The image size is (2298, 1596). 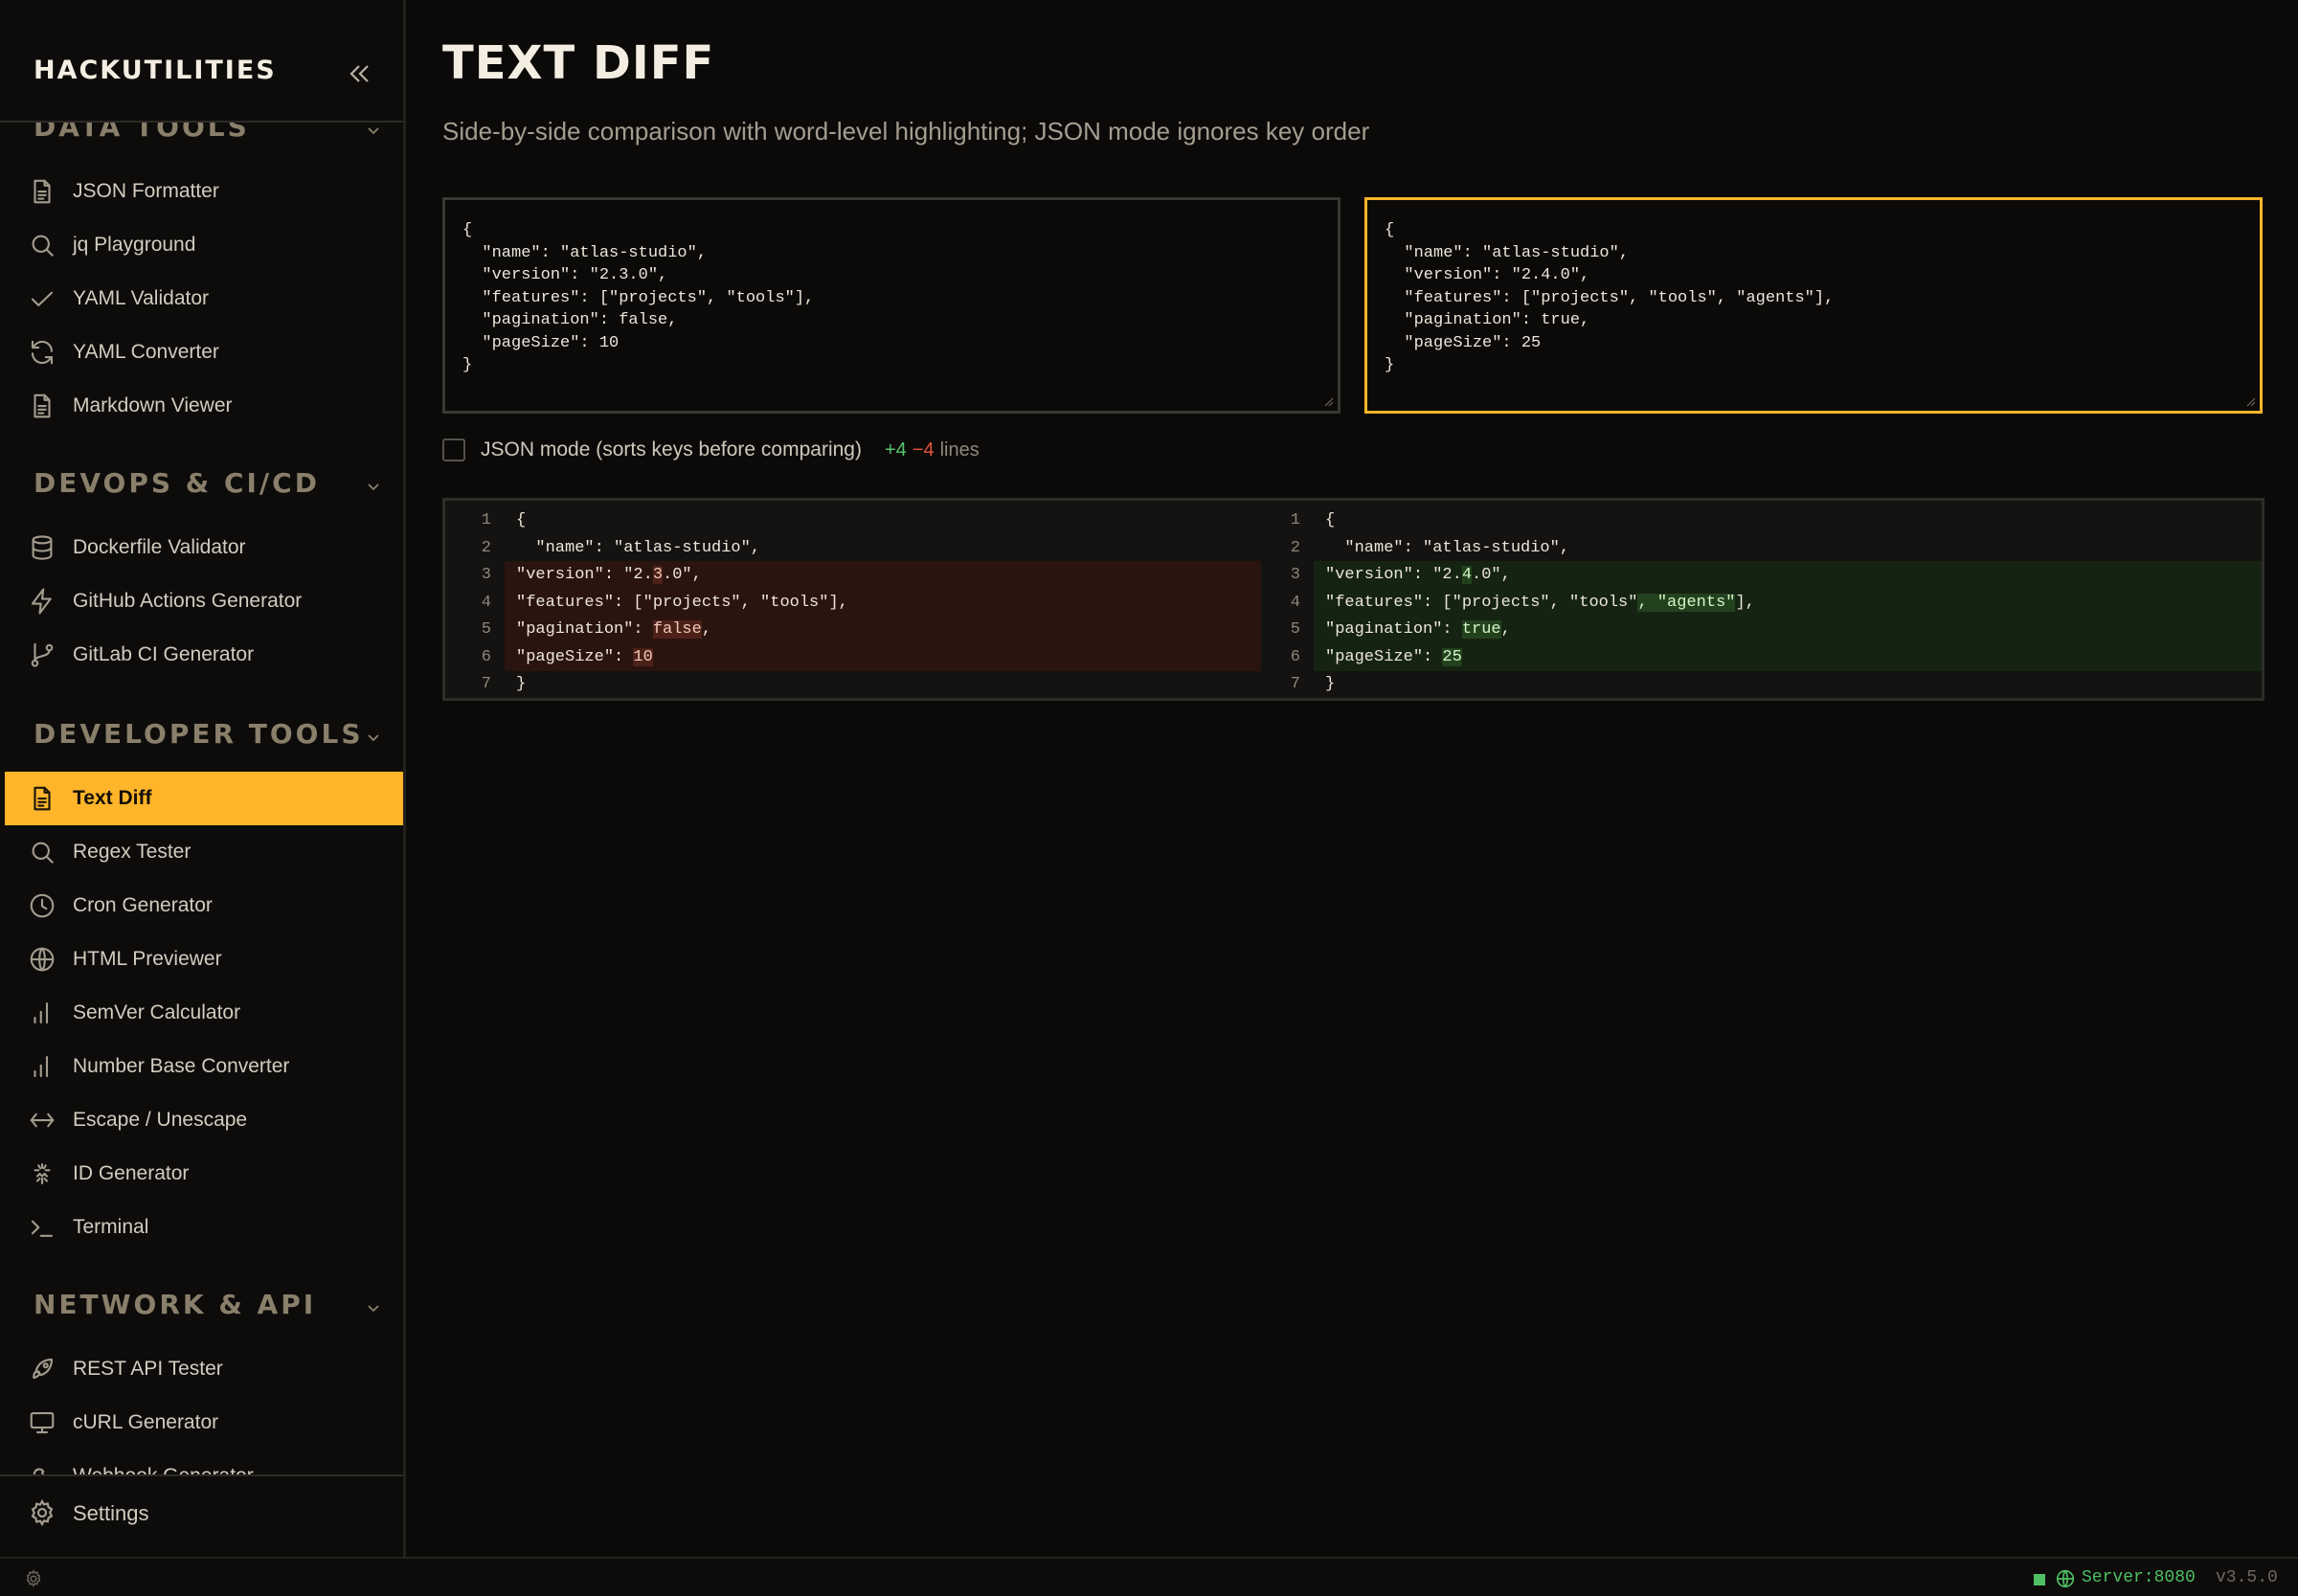 I want to click on brand-header: HACKUTILITIES, so click(x=202, y=61).